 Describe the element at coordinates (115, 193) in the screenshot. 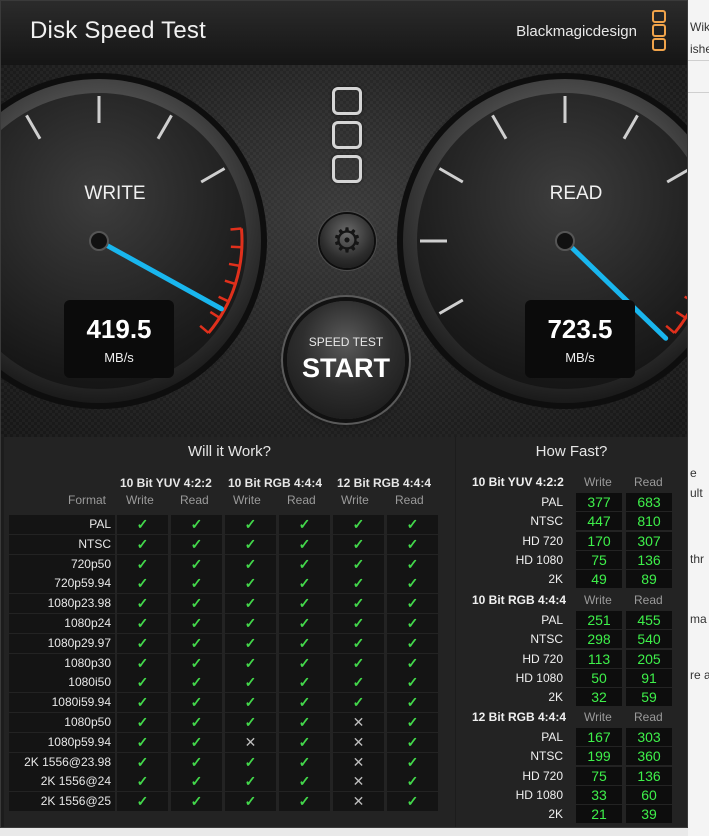

I see `write-gauge-label: WRITE` at that location.